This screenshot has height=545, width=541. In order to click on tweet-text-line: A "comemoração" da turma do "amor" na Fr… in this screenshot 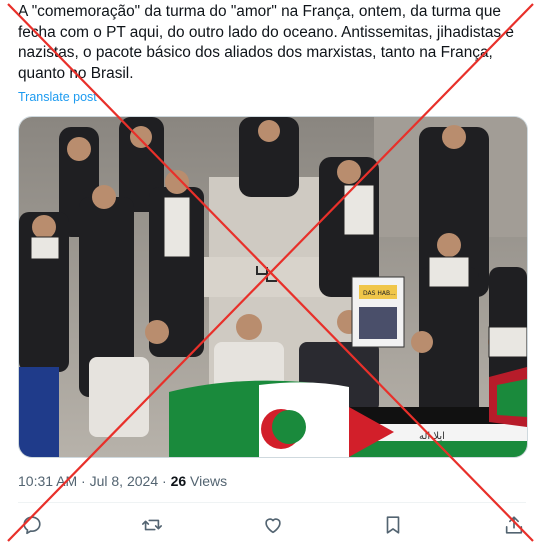, I will do `click(259, 11)`.